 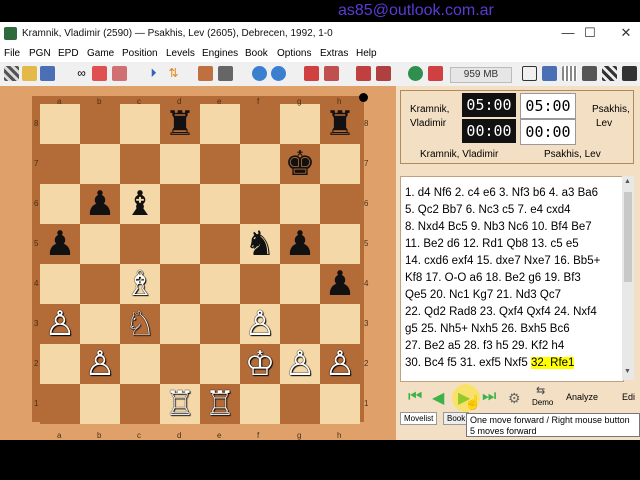 What do you see at coordinates (140, 164) in the screenshot?
I see `square-c7` at bounding box center [140, 164].